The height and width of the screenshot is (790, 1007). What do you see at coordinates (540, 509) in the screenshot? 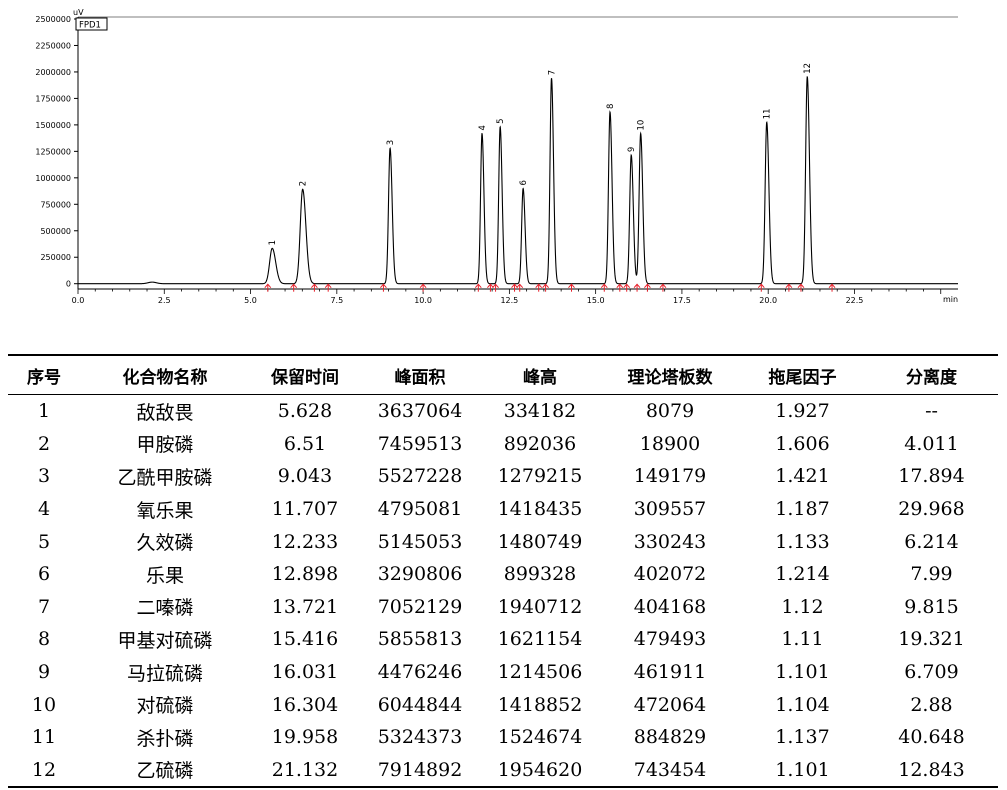
I see `table-cell: 1418435` at bounding box center [540, 509].